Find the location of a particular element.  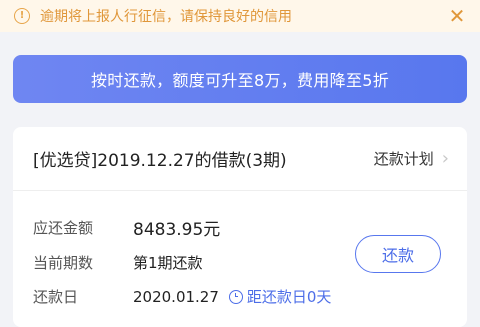

due-date-value: 2020.01.27 is located at coordinates (176, 296).